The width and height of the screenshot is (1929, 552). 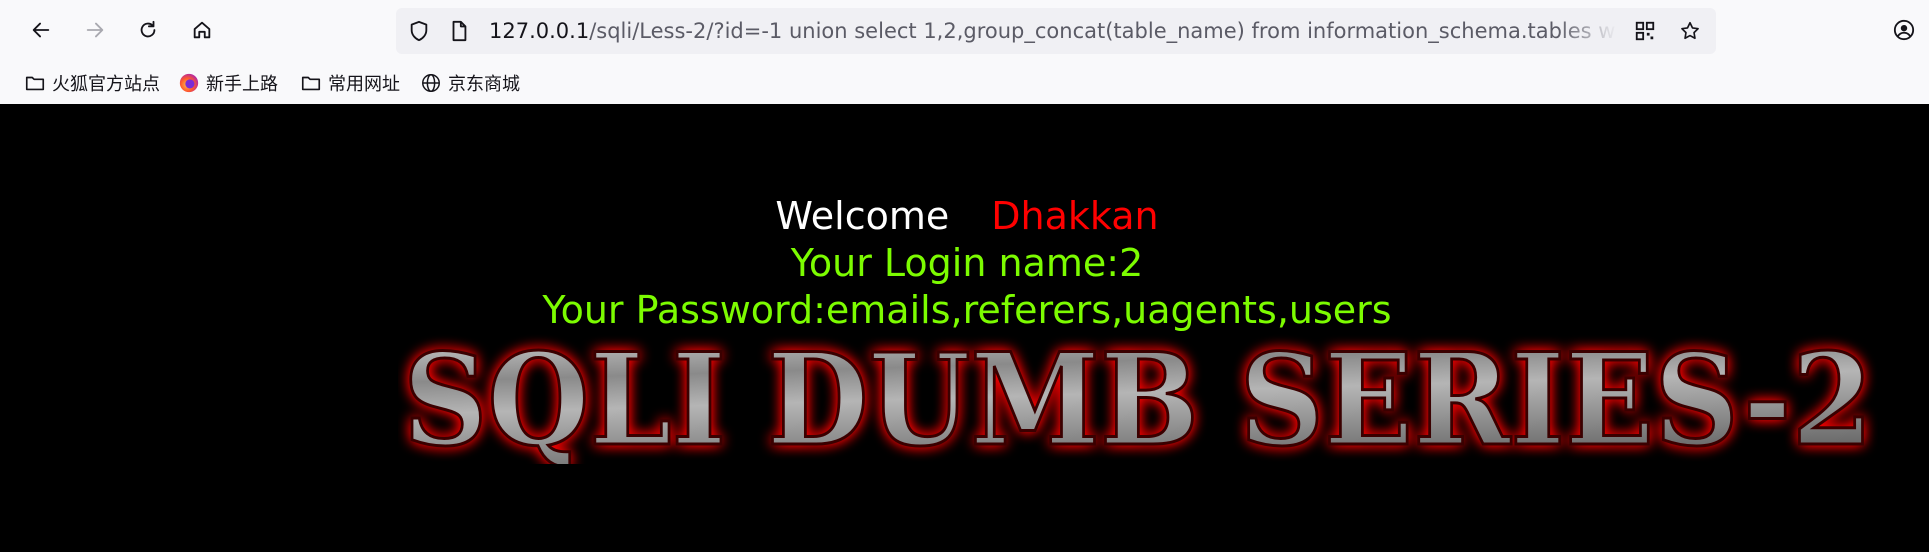 What do you see at coordinates (1690, 31) in the screenshot?
I see `bookmark-star-icon` at bounding box center [1690, 31].